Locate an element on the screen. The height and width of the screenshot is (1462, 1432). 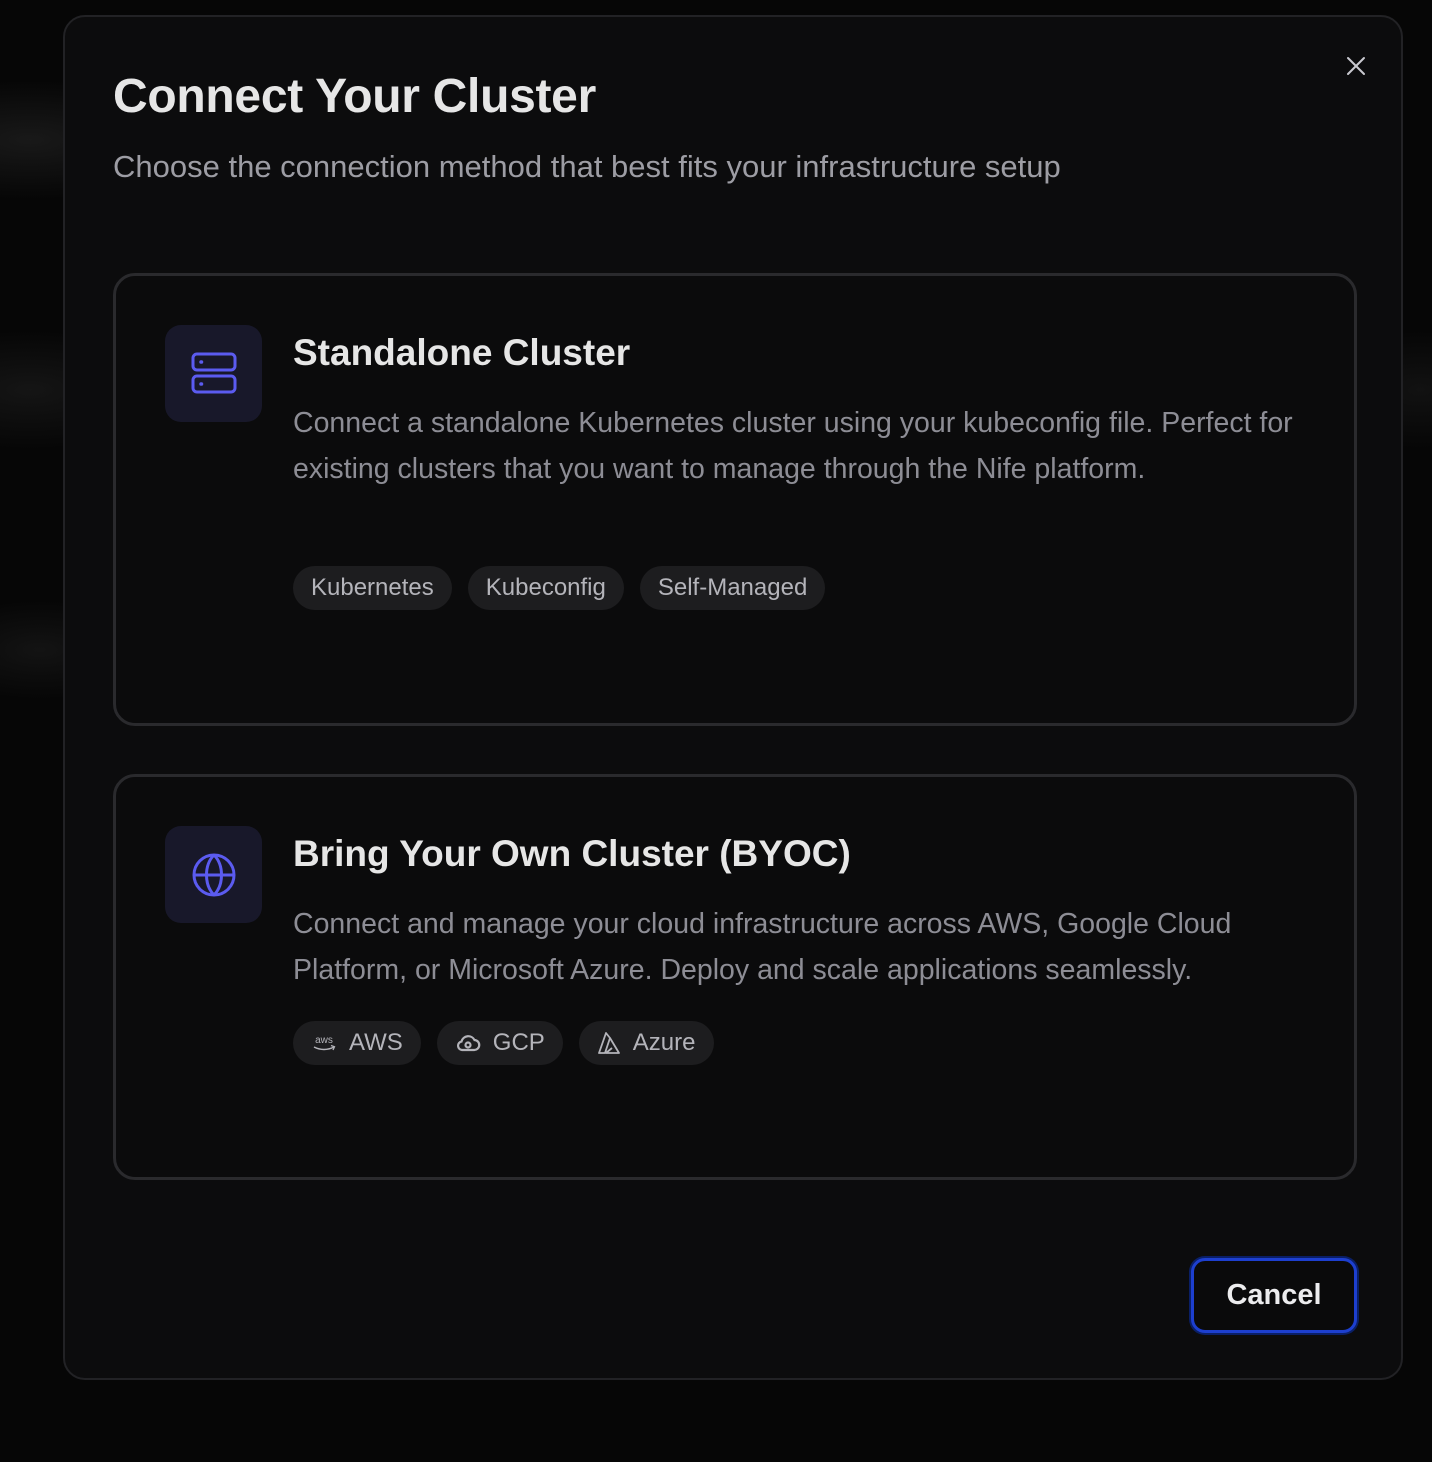
aws-icon: aws is located at coordinates (324, 1043).